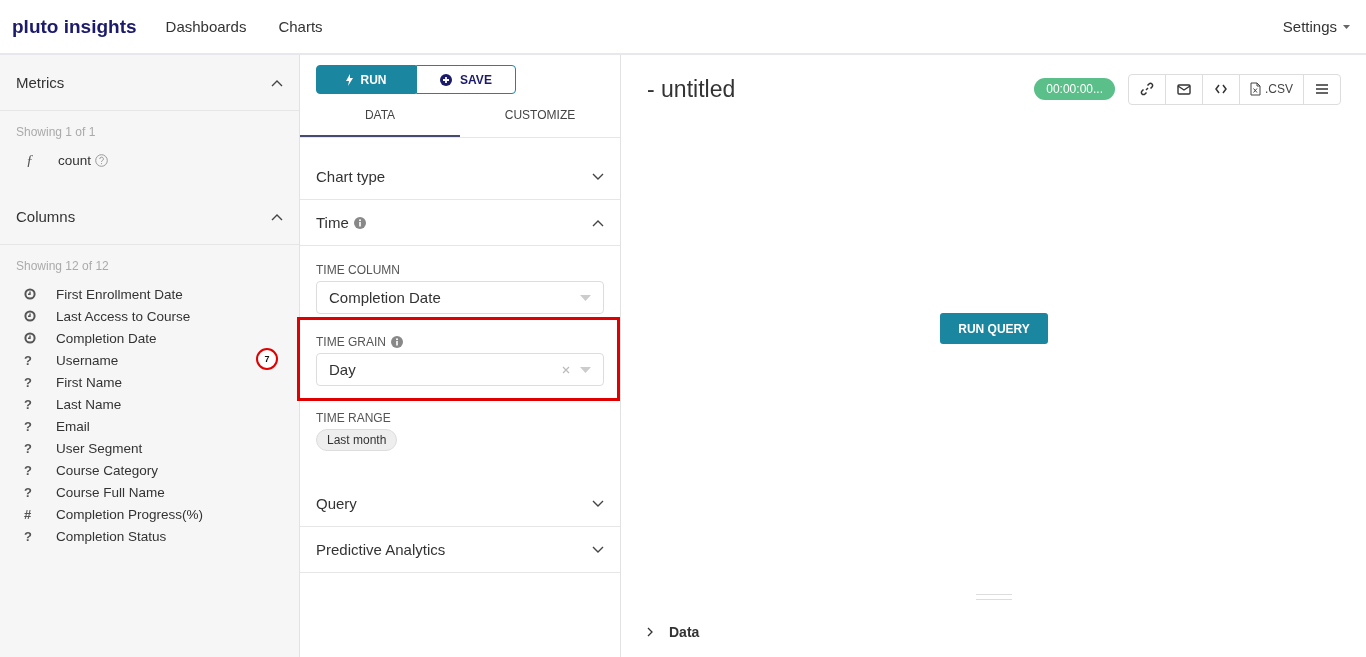 The width and height of the screenshot is (1366, 657). I want to click on column-name: Email, so click(73, 426).